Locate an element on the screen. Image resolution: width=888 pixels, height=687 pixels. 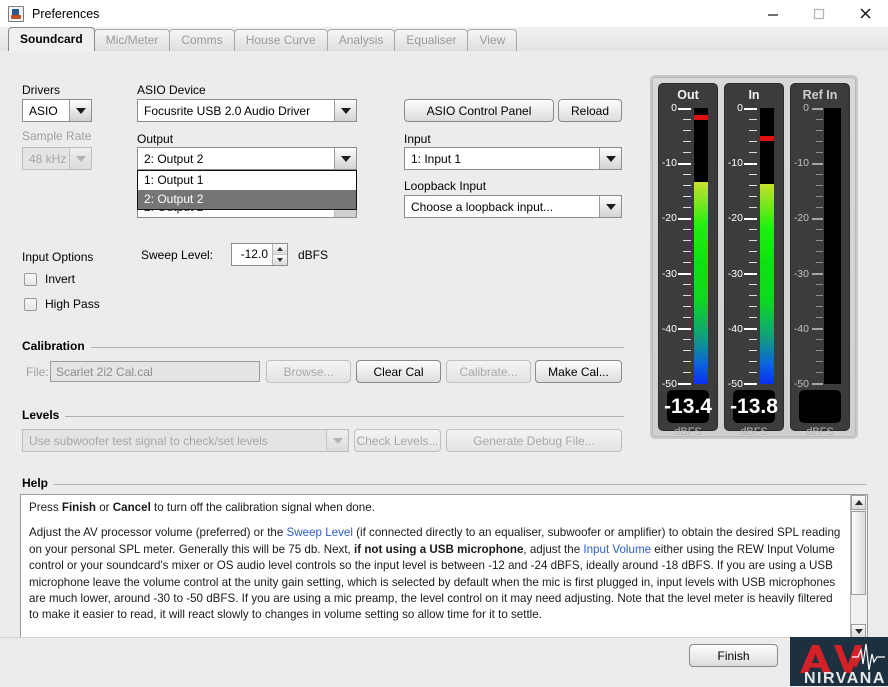
meter-out: Out 0 -10 -20 -30 -40 -50 -13.4 dBFS is located at coordinates (688, 260).